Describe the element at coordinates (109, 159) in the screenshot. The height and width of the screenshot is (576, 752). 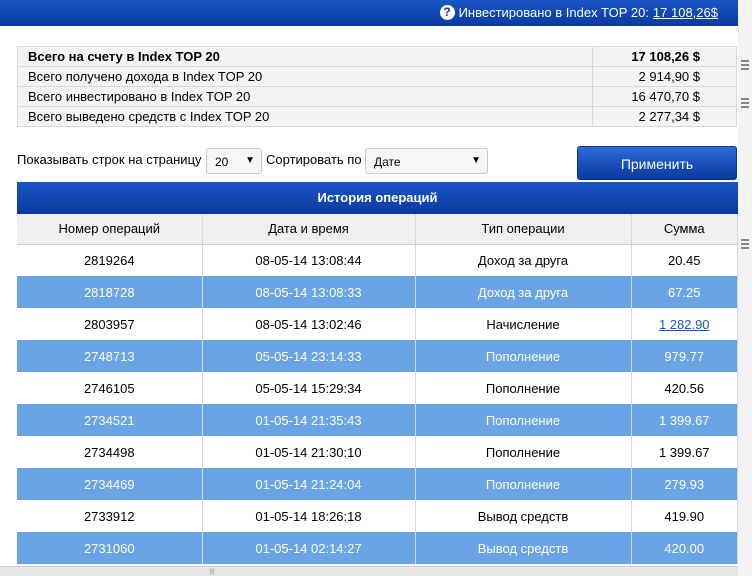
I see `rows-per-page-label: Показывать строк на страницу` at that location.